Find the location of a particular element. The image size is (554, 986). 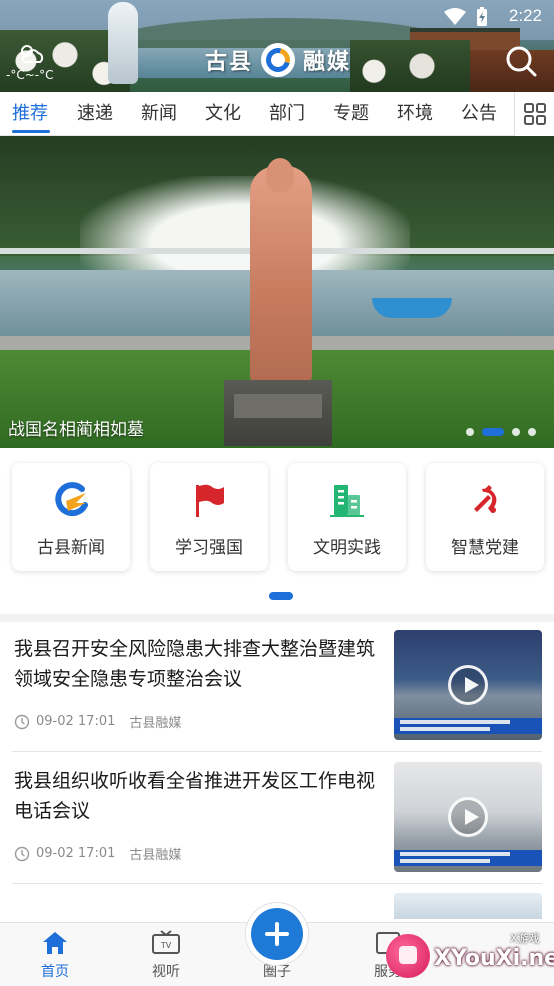

shortcut-guxian-news: 古县新闻 is located at coordinates (71, 517).